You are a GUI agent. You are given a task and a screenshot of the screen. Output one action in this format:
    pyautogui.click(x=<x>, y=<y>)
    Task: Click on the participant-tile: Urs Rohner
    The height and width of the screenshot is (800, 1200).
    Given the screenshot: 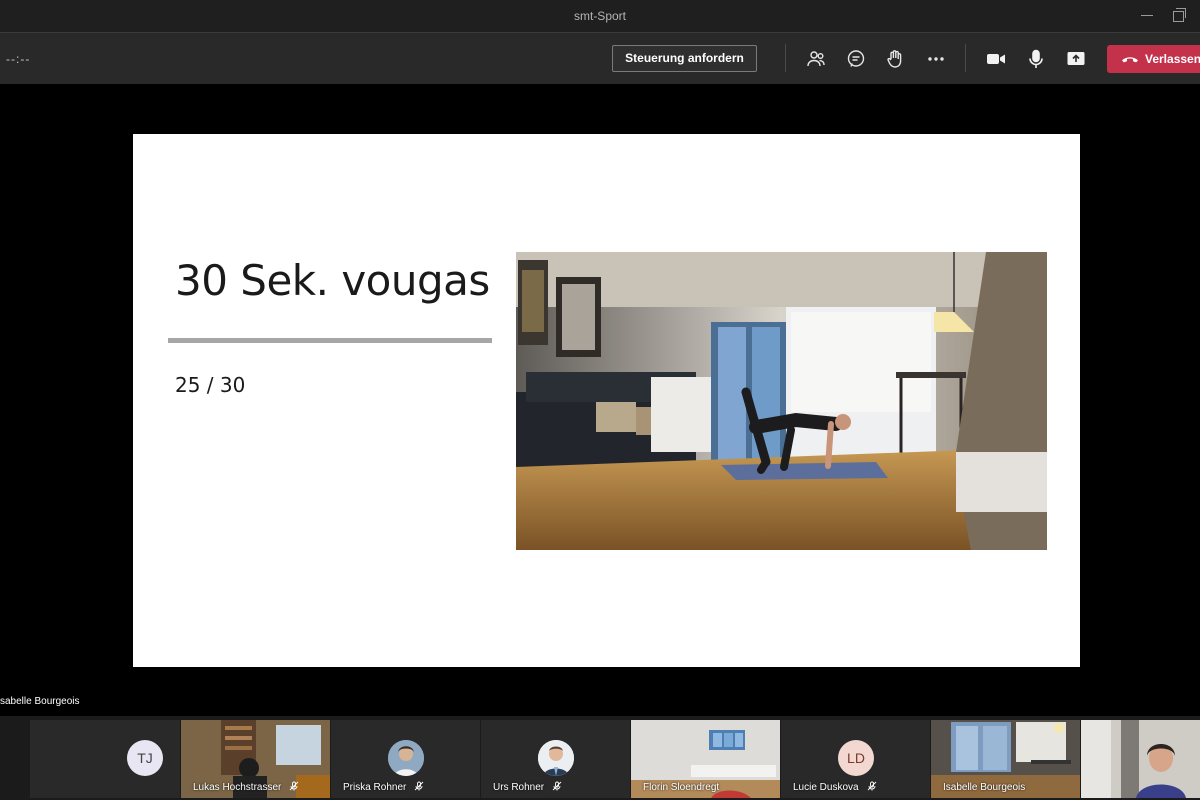 What is the action you would take?
    pyautogui.click(x=555, y=759)
    